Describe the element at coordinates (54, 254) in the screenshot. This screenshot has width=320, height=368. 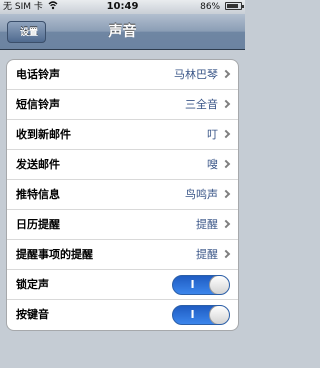
I see `row-label: 提醒事项的提醒` at that location.